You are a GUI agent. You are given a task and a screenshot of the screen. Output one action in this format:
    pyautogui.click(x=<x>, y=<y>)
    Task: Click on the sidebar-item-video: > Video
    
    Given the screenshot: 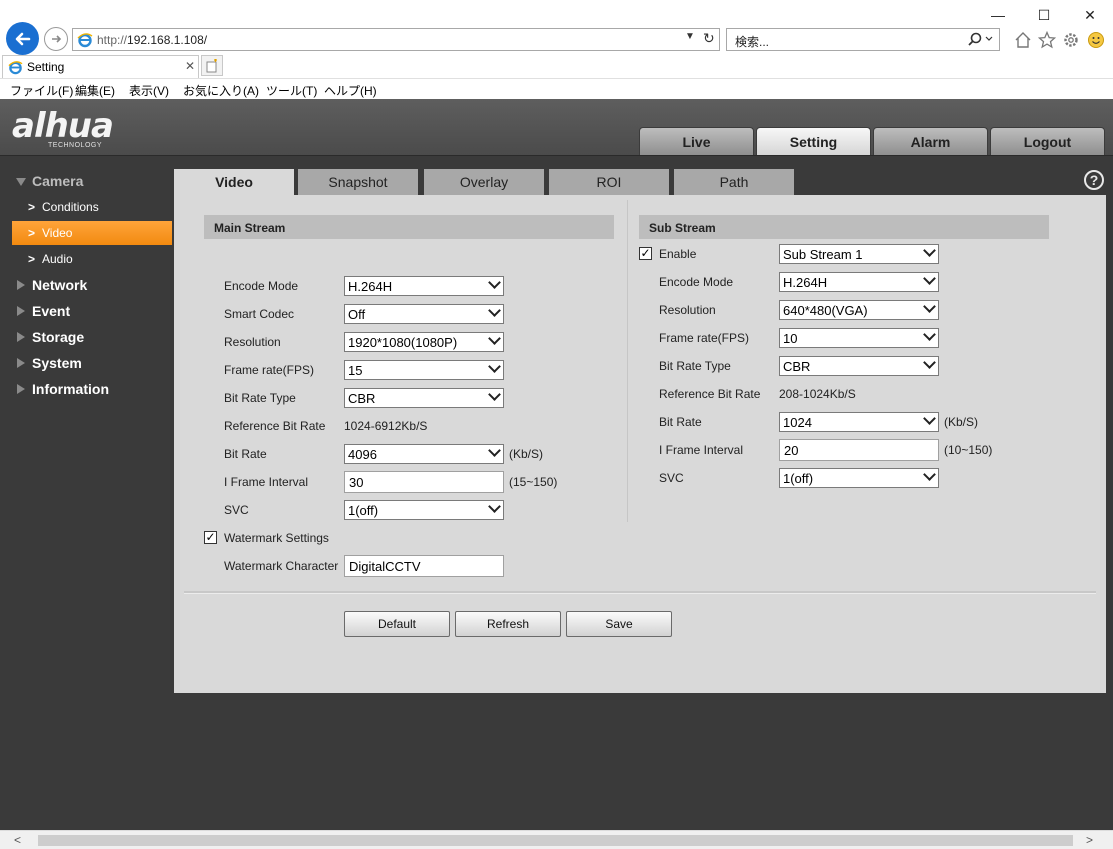 What is the action you would take?
    pyautogui.click(x=92, y=233)
    